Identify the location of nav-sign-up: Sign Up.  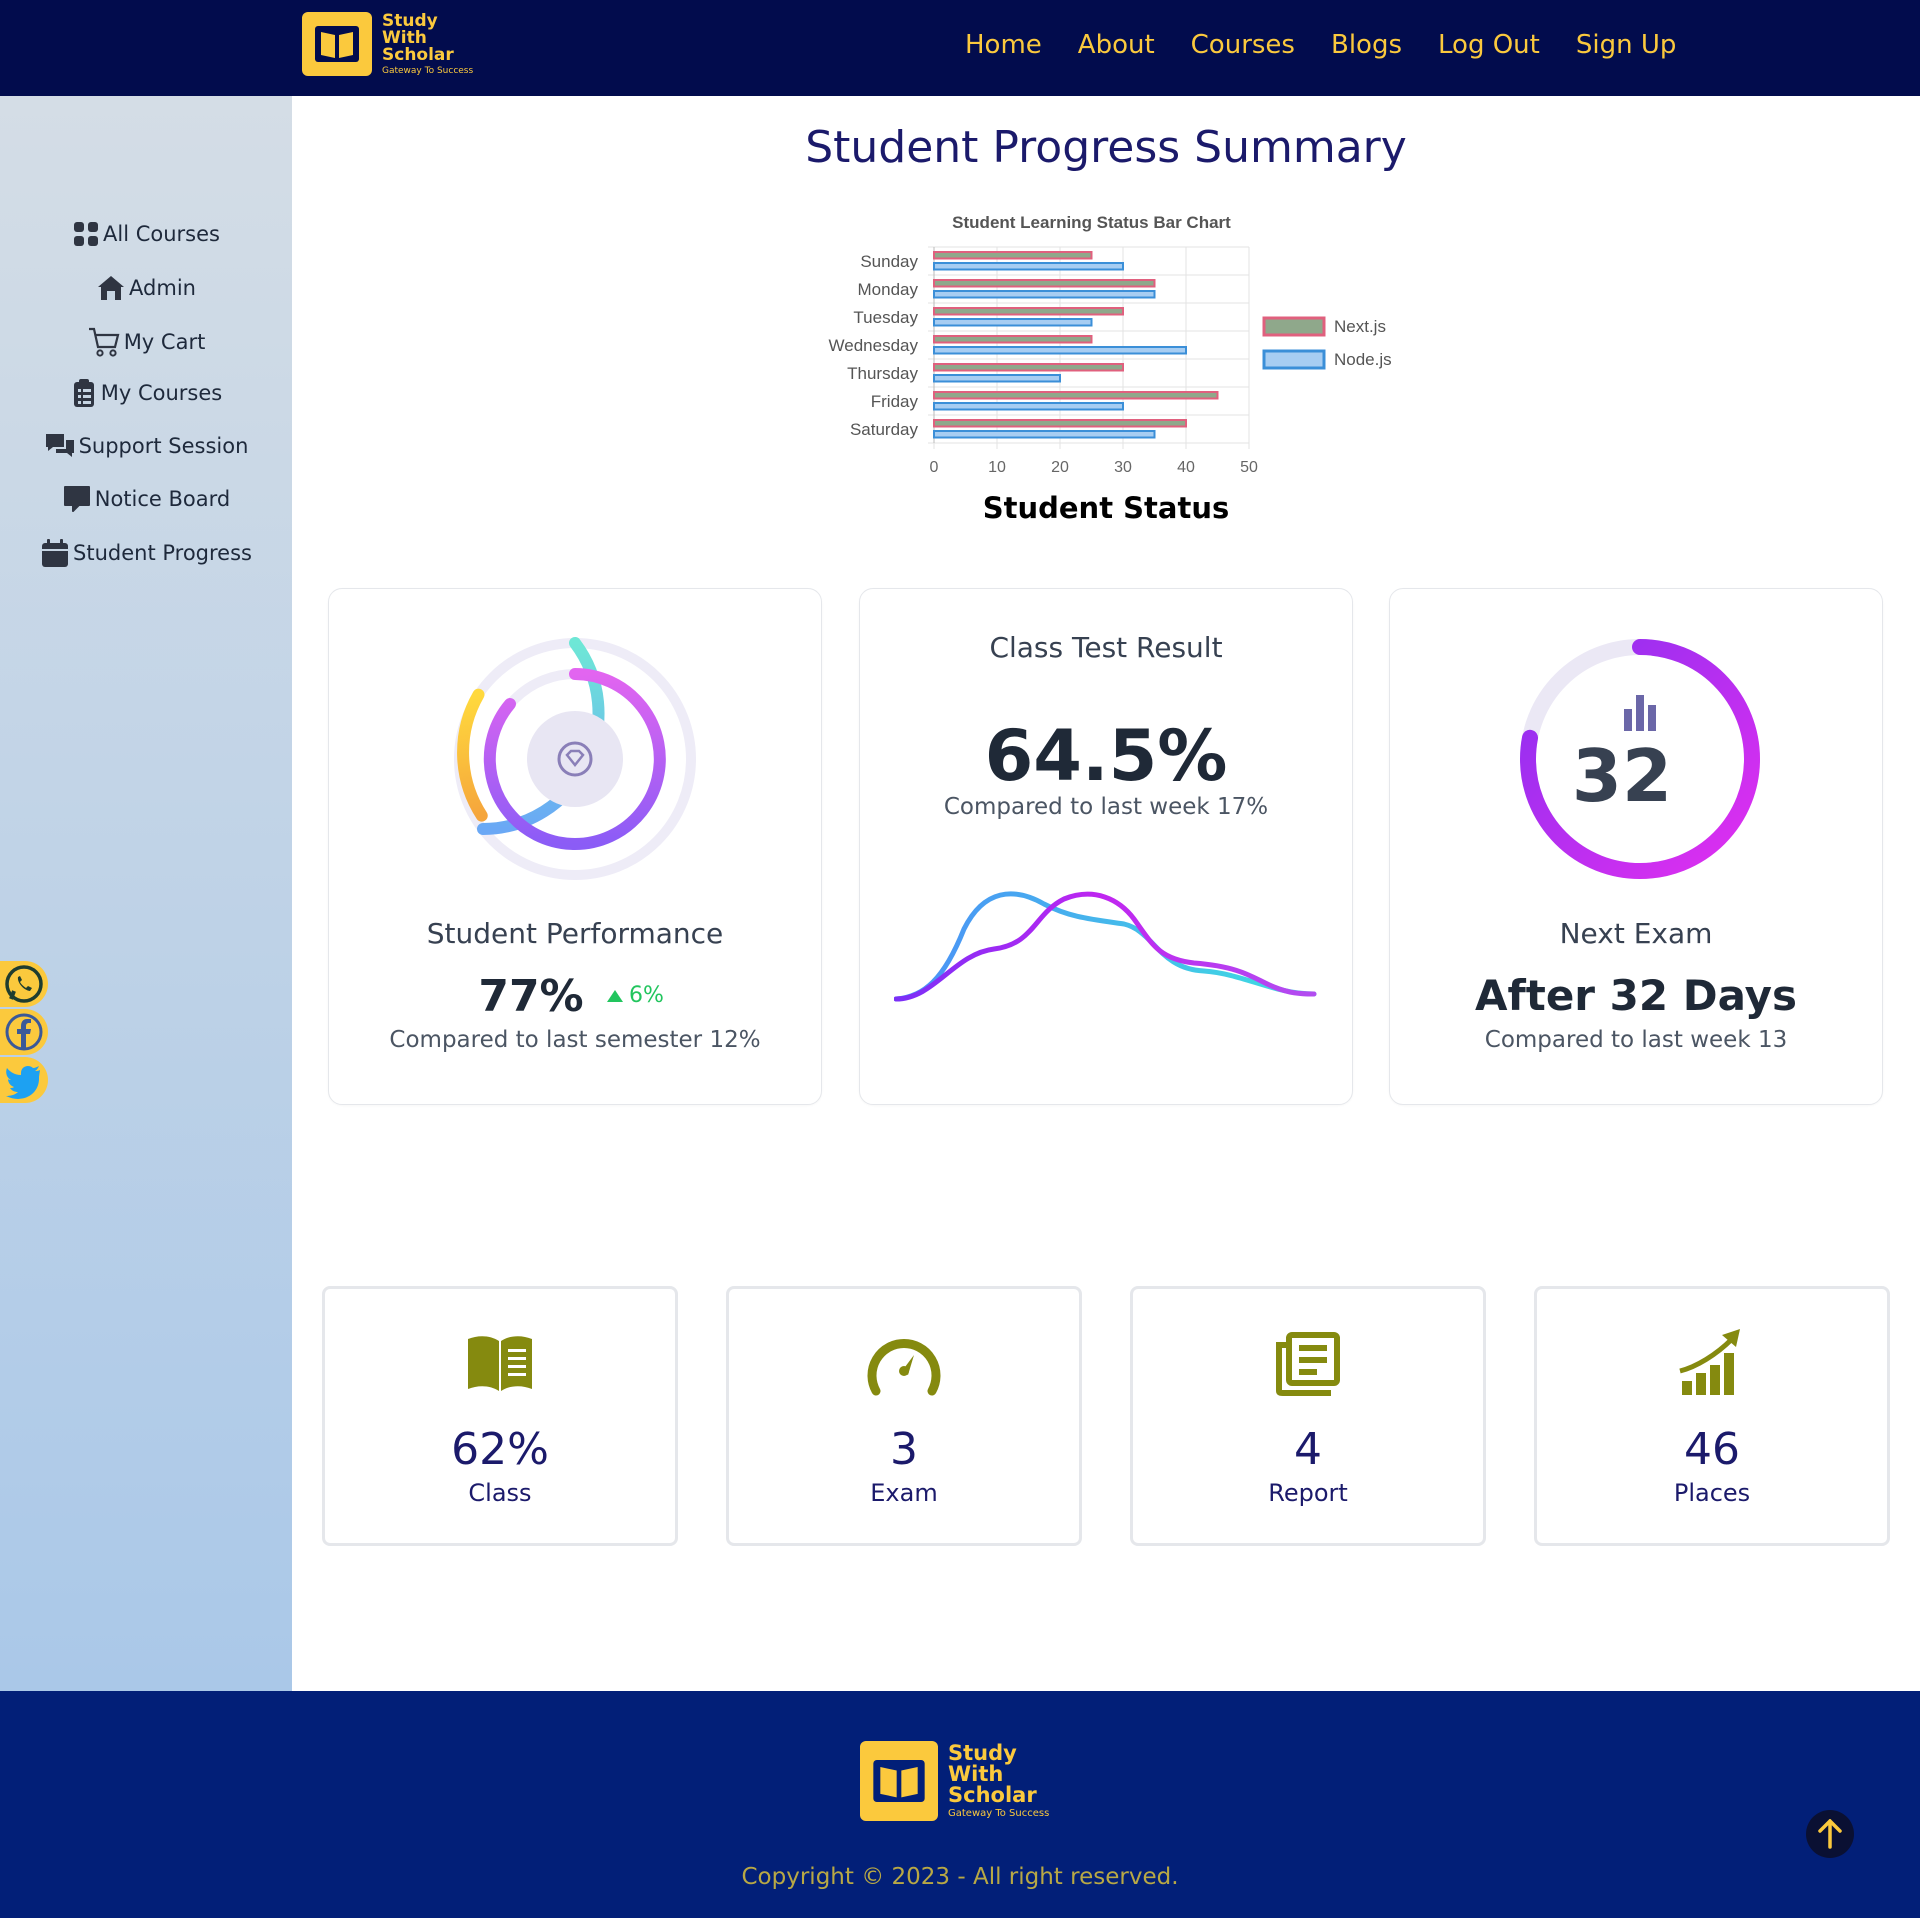
(1626, 45).